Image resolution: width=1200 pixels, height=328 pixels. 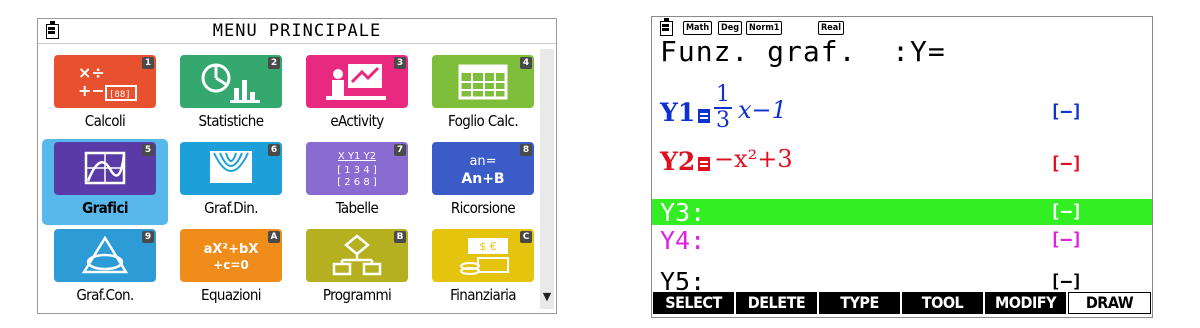 What do you see at coordinates (120, 95) in the screenshot?
I see `svg-text: [88]` at bounding box center [120, 95].